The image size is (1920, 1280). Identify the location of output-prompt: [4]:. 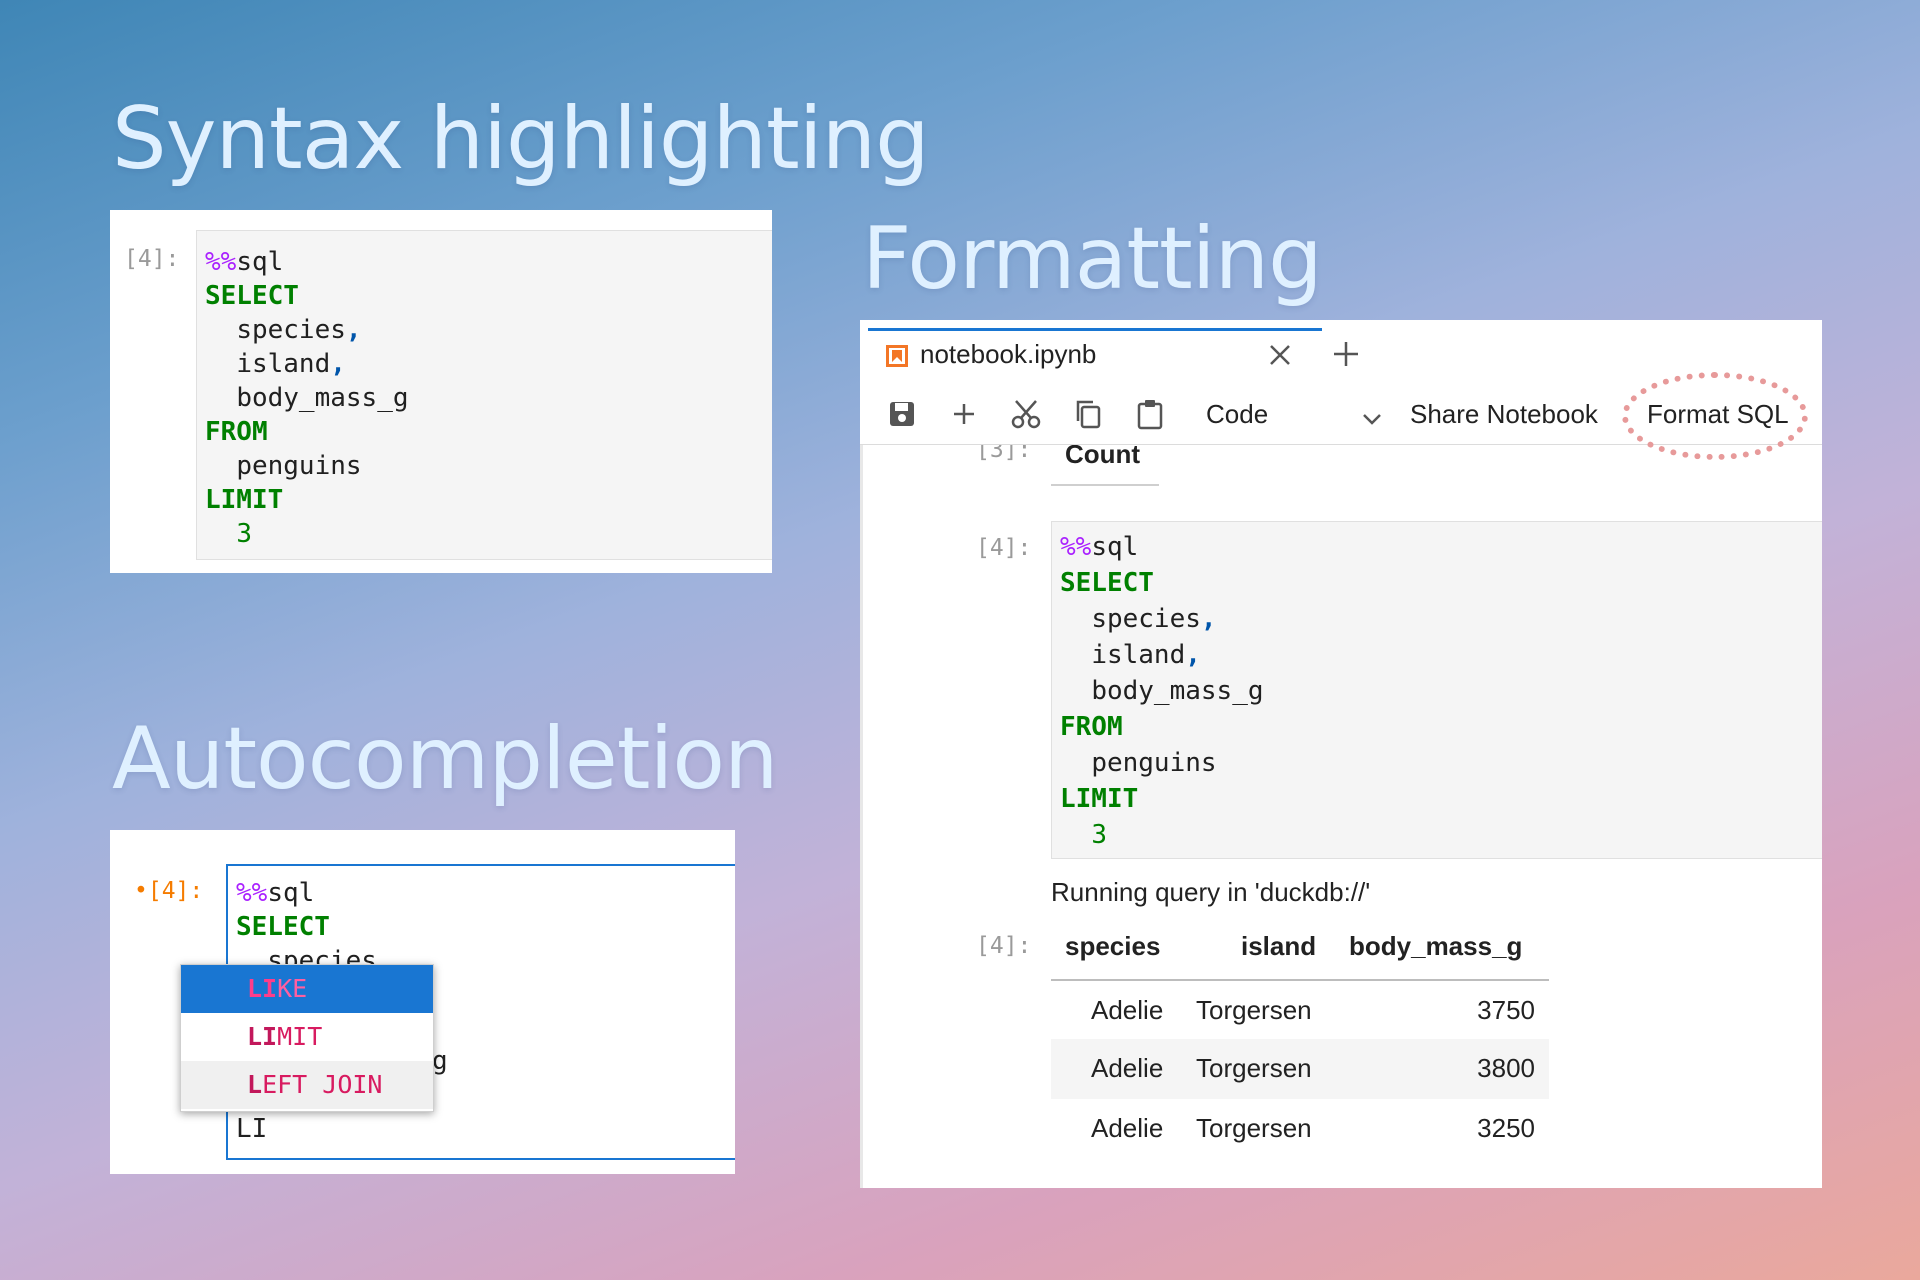
(1004, 946).